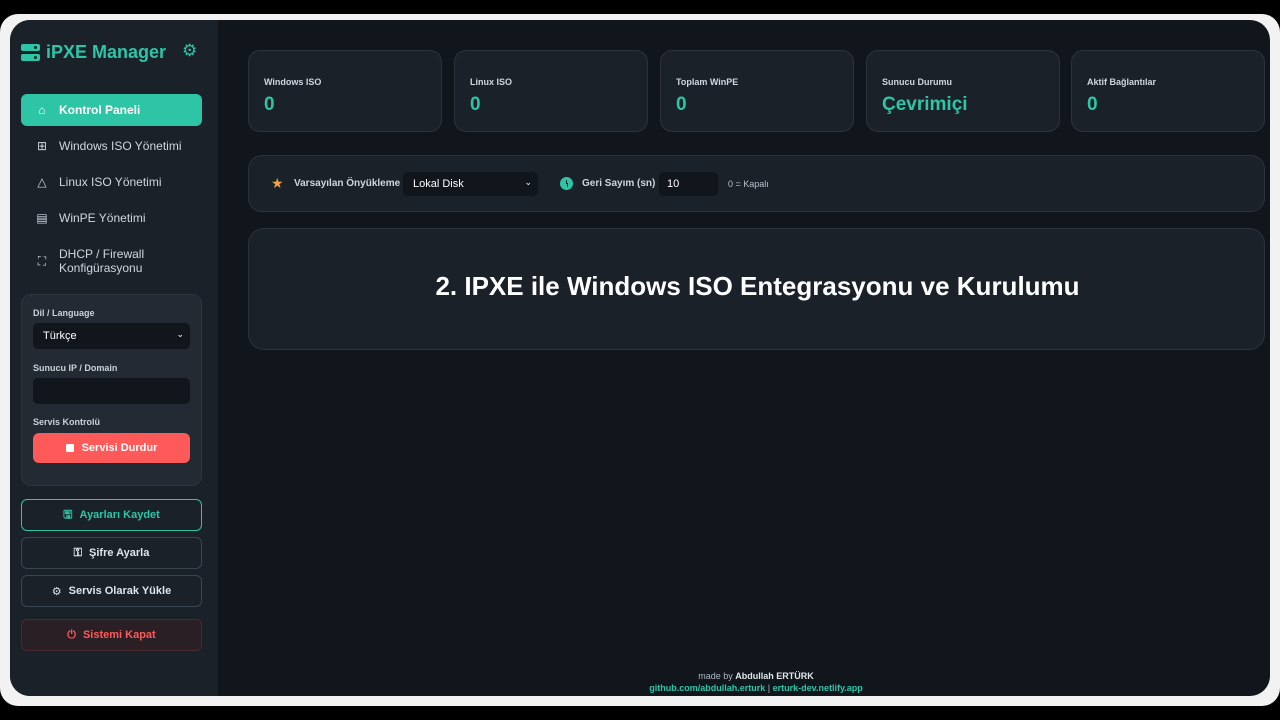 The height and width of the screenshot is (720, 1280). Describe the element at coordinates (56, 591) in the screenshot. I see `cogs-icon: ⚙` at that location.